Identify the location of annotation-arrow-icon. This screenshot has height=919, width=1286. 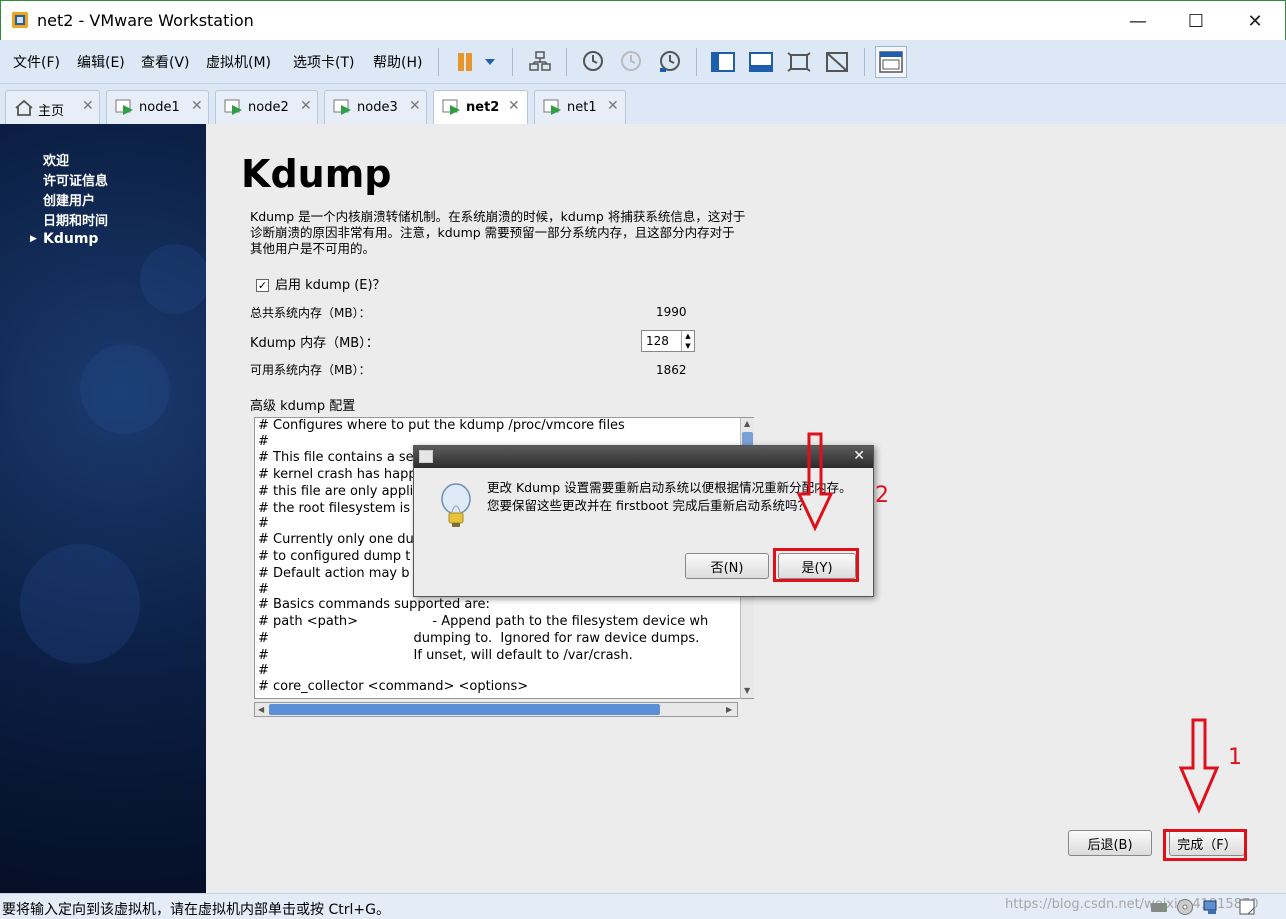
(815, 482).